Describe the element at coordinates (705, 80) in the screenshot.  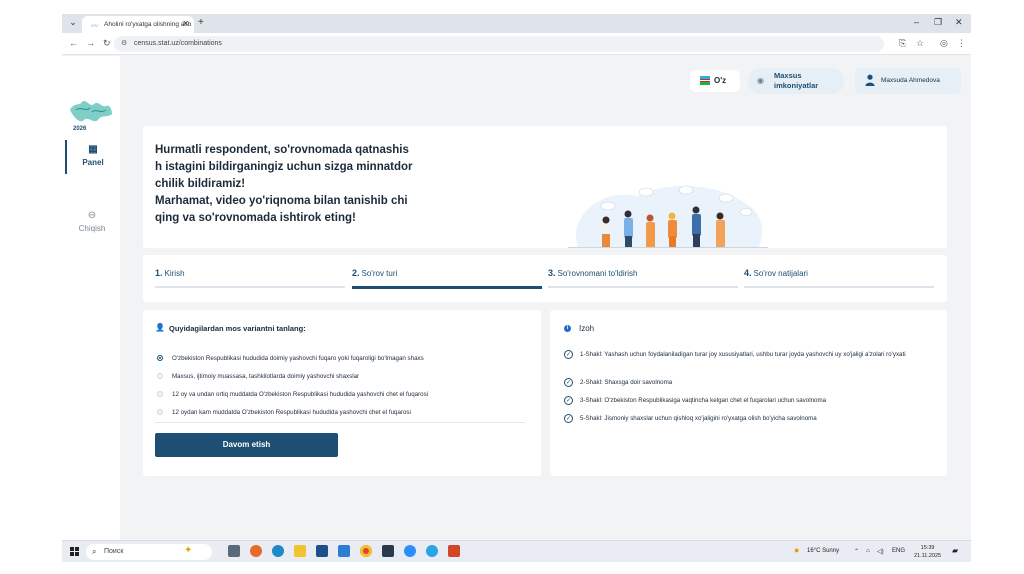
I see `uzbekistan-flag-icon` at that location.